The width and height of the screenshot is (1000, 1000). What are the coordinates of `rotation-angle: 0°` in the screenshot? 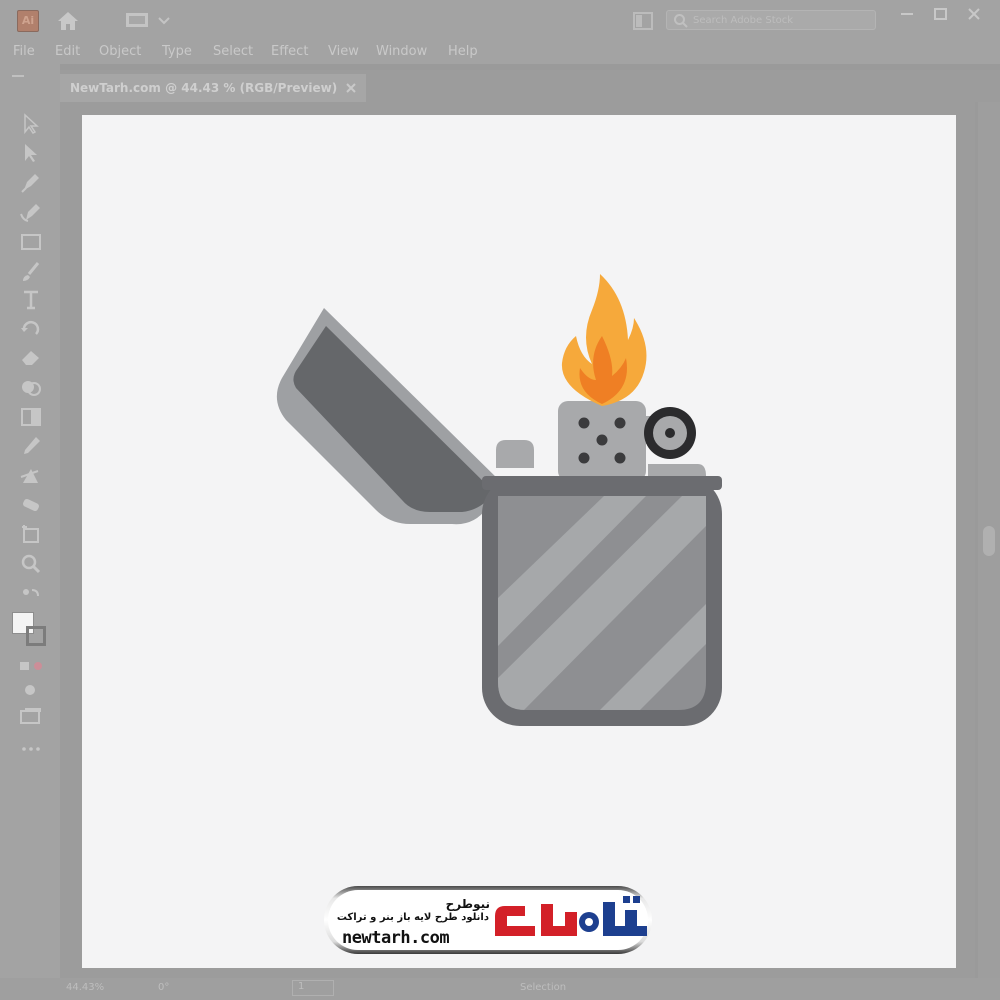 It's located at (163, 987).